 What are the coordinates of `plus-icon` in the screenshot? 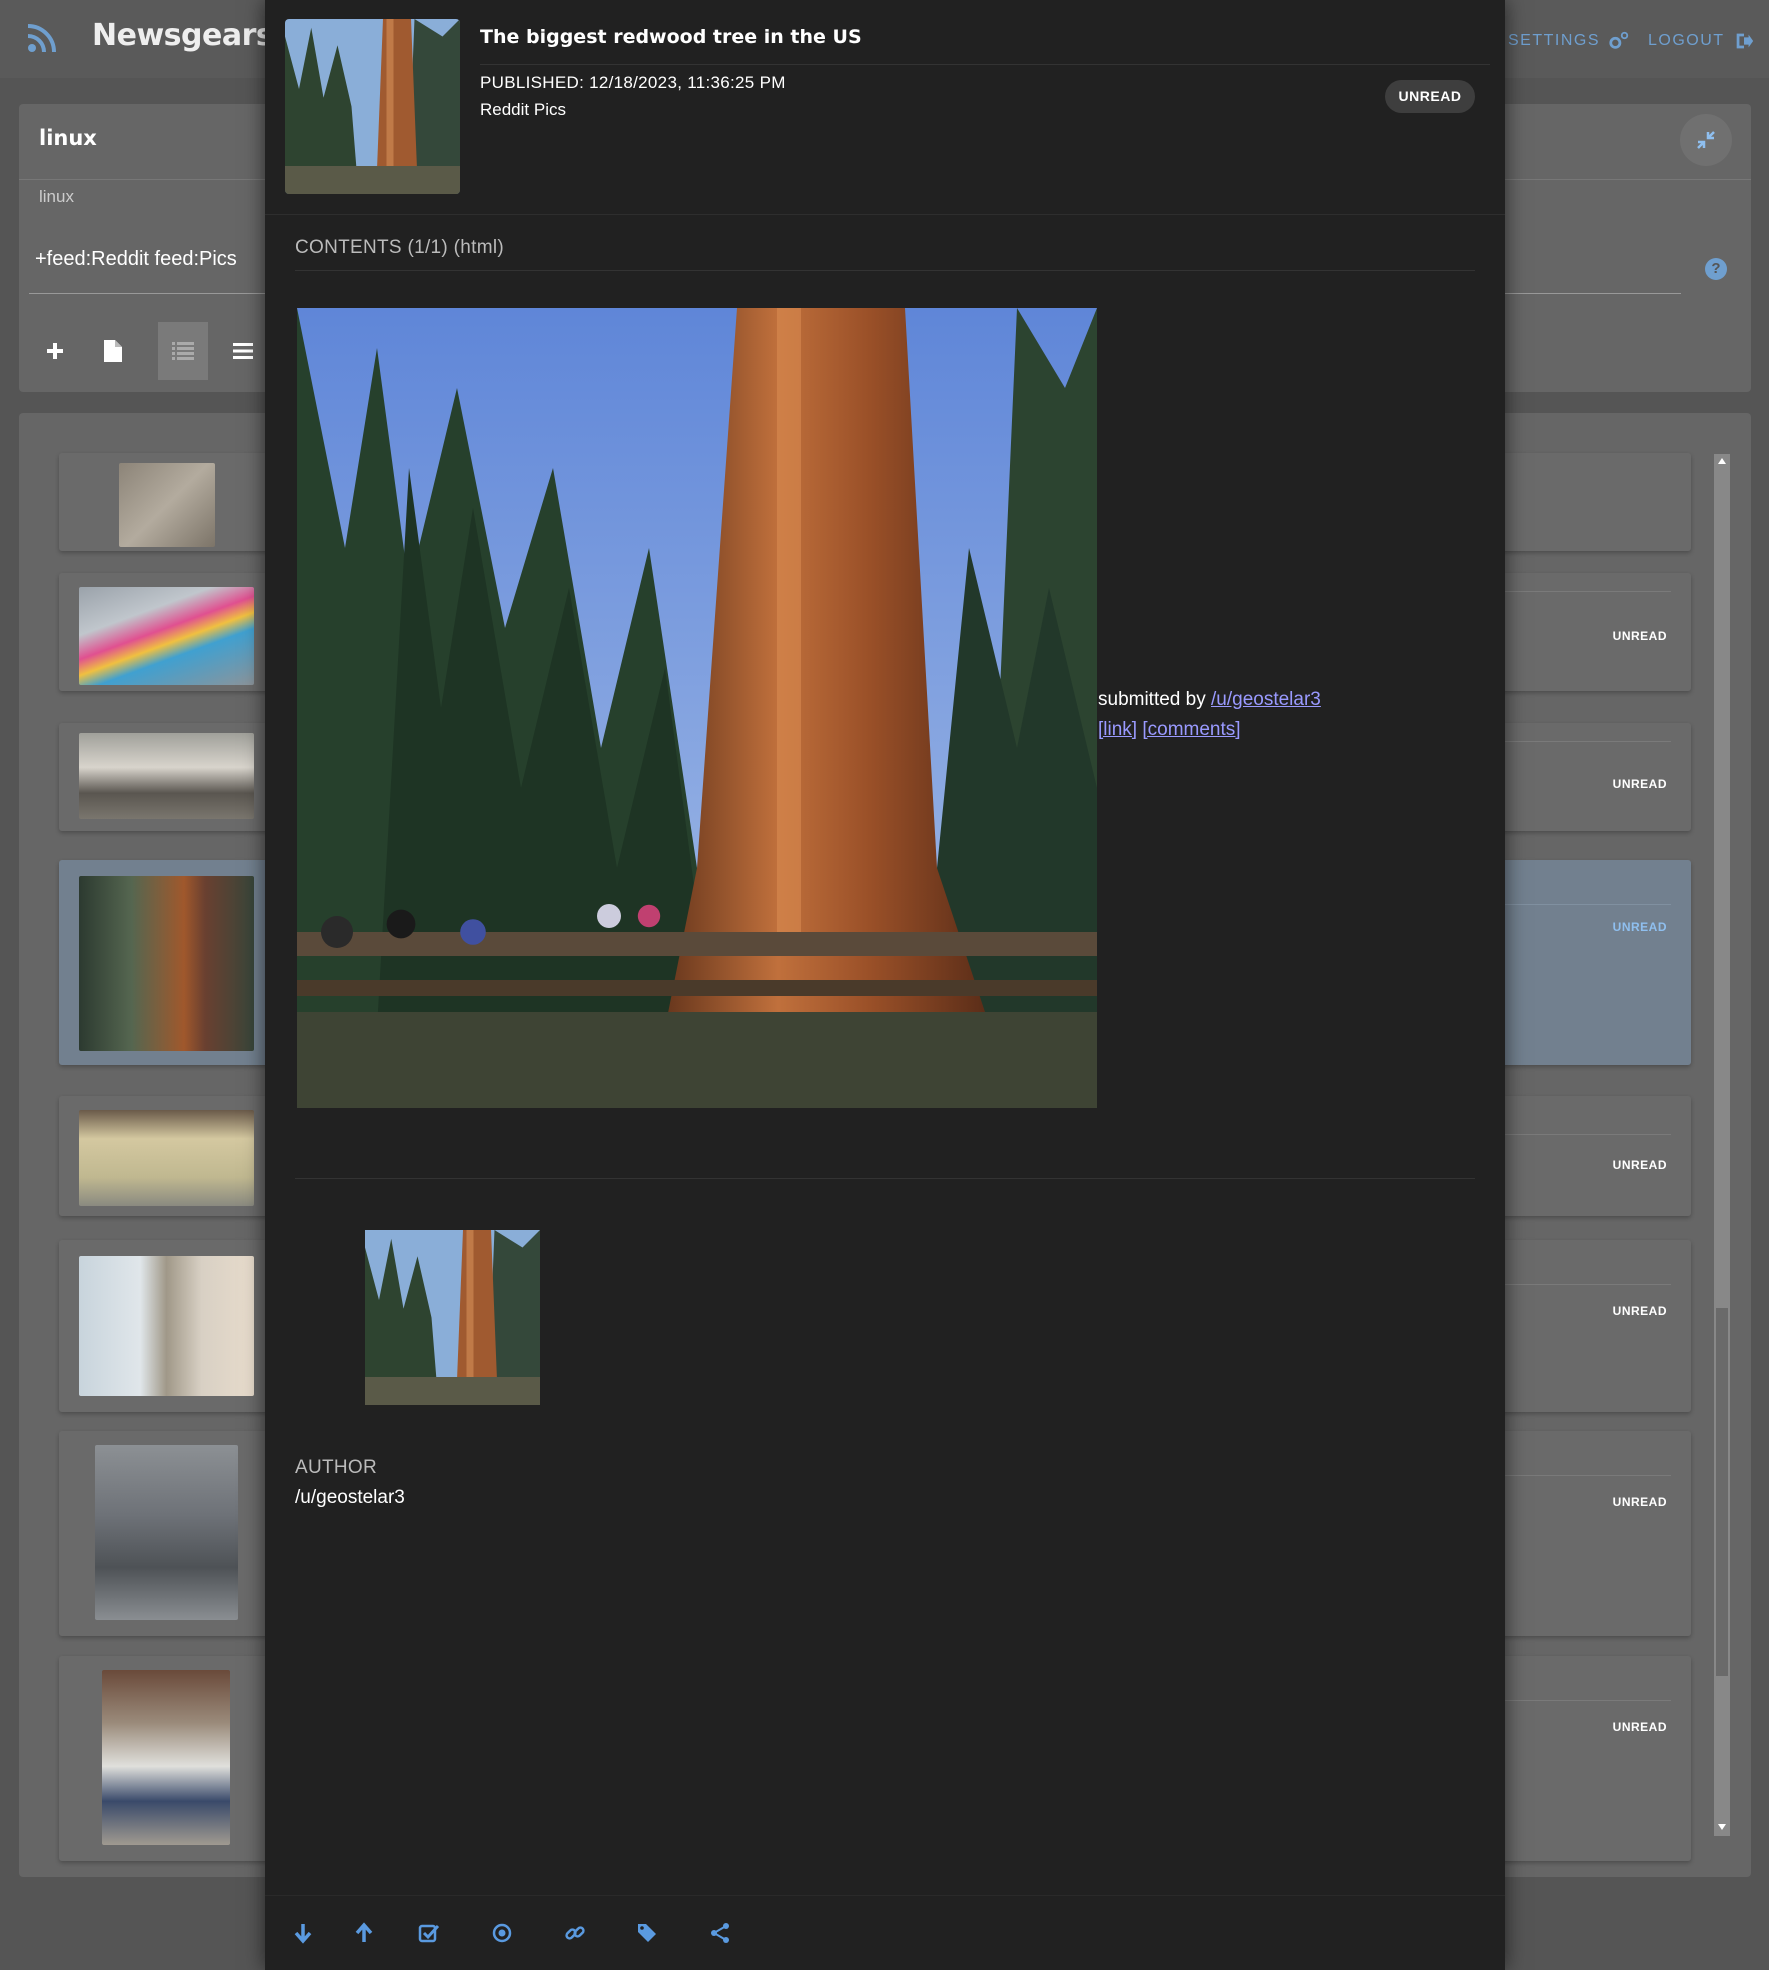 It's located at (55, 351).